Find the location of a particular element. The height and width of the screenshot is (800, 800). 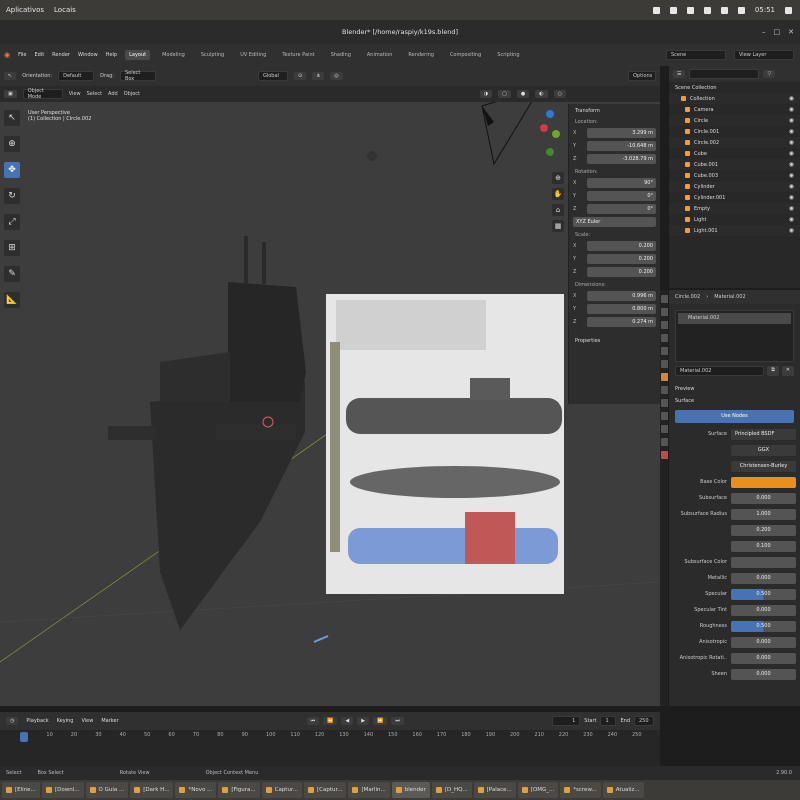

outliner-item: Cube.003 ◉ is located at coordinates (734, 175).